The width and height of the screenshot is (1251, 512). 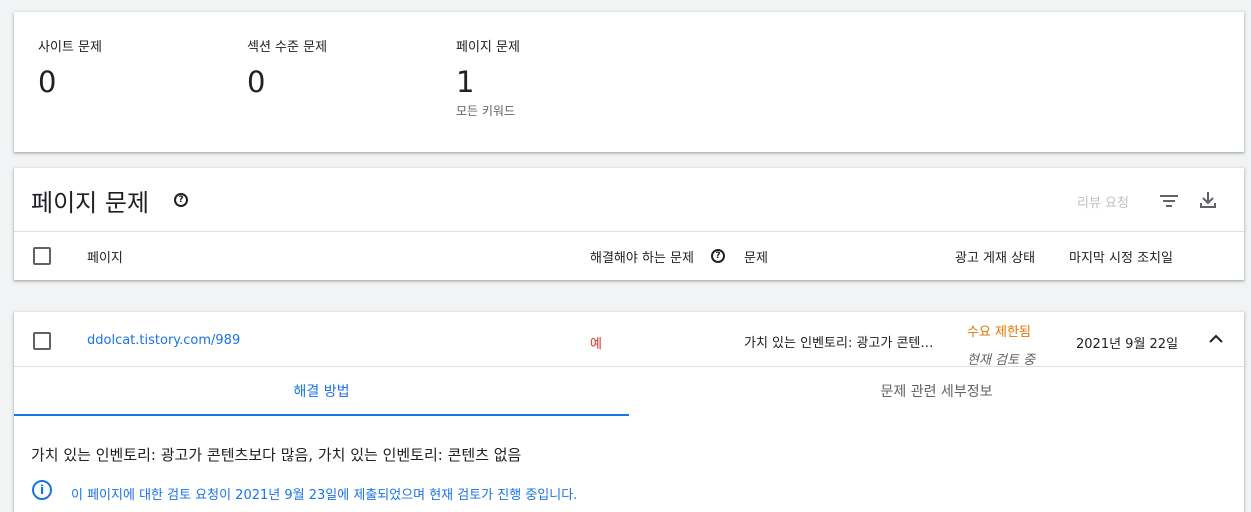 I want to click on page-issues-label: 페이지 문제, so click(x=488, y=47).